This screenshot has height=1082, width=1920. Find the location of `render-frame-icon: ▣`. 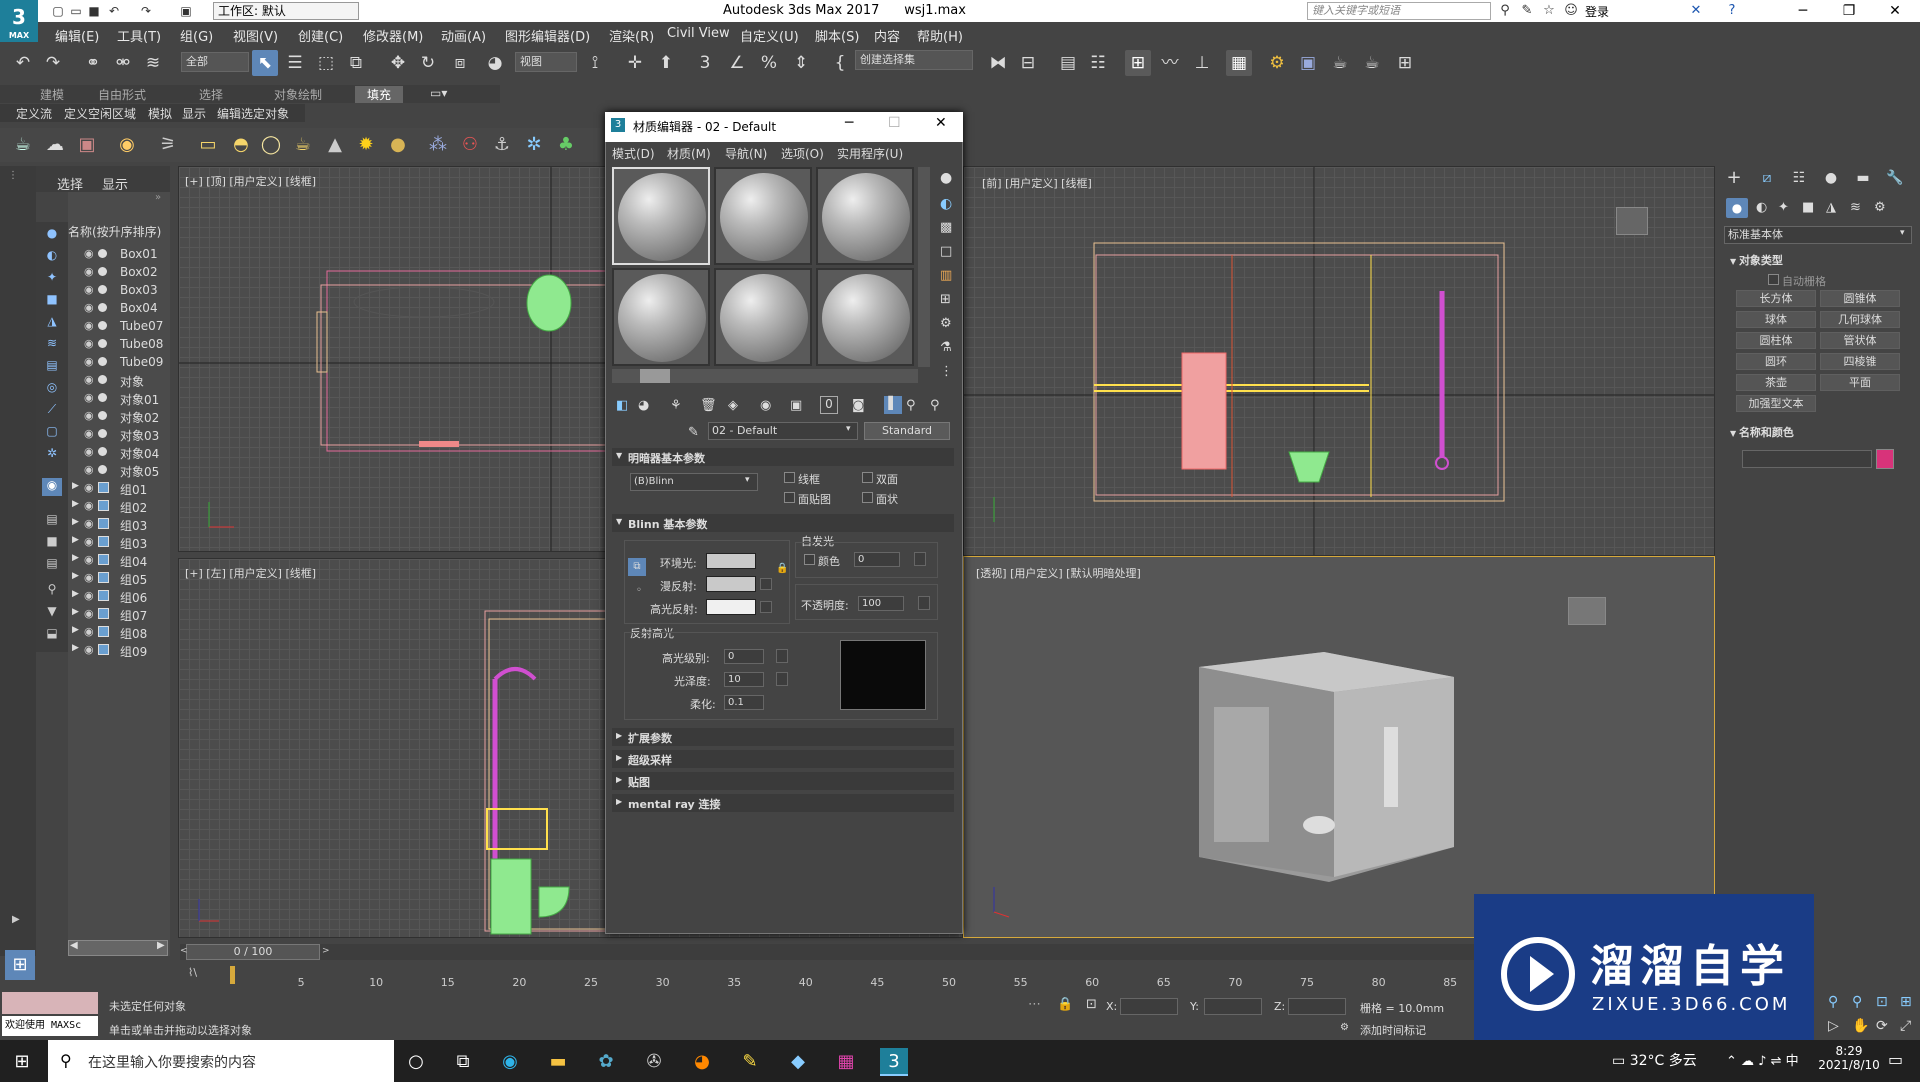

render-frame-icon: ▣ is located at coordinates (1308, 63).